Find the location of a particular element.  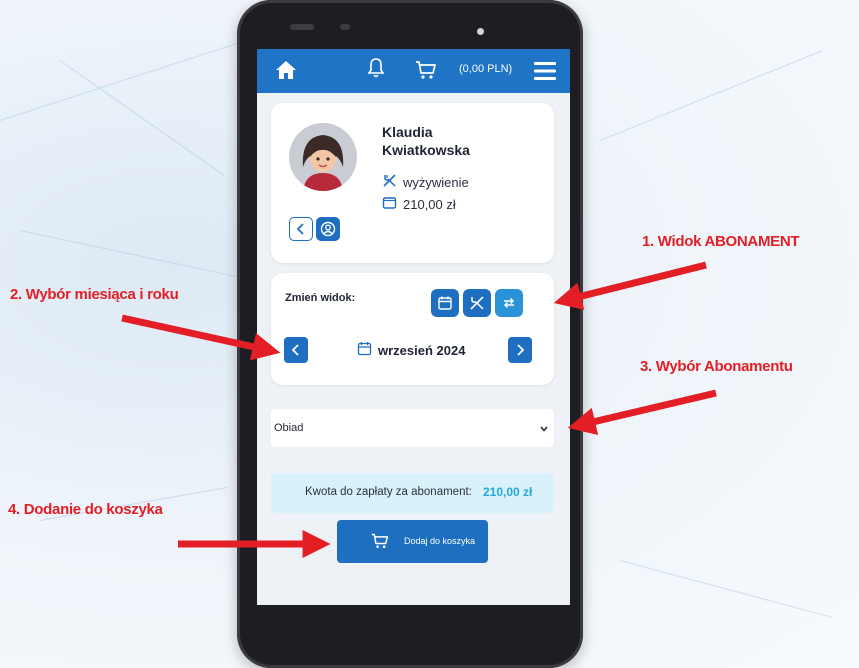

chevron-right-icon is located at coordinates (521, 350).